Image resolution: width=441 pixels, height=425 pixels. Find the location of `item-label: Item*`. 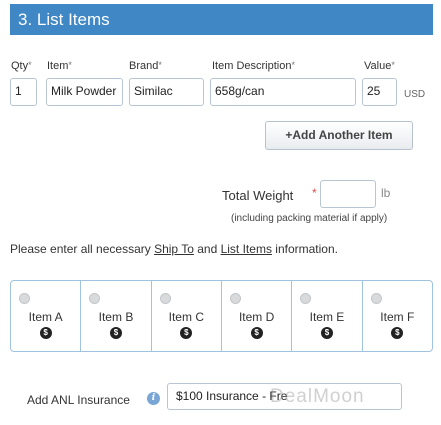

item-label: Item* is located at coordinates (59, 66).